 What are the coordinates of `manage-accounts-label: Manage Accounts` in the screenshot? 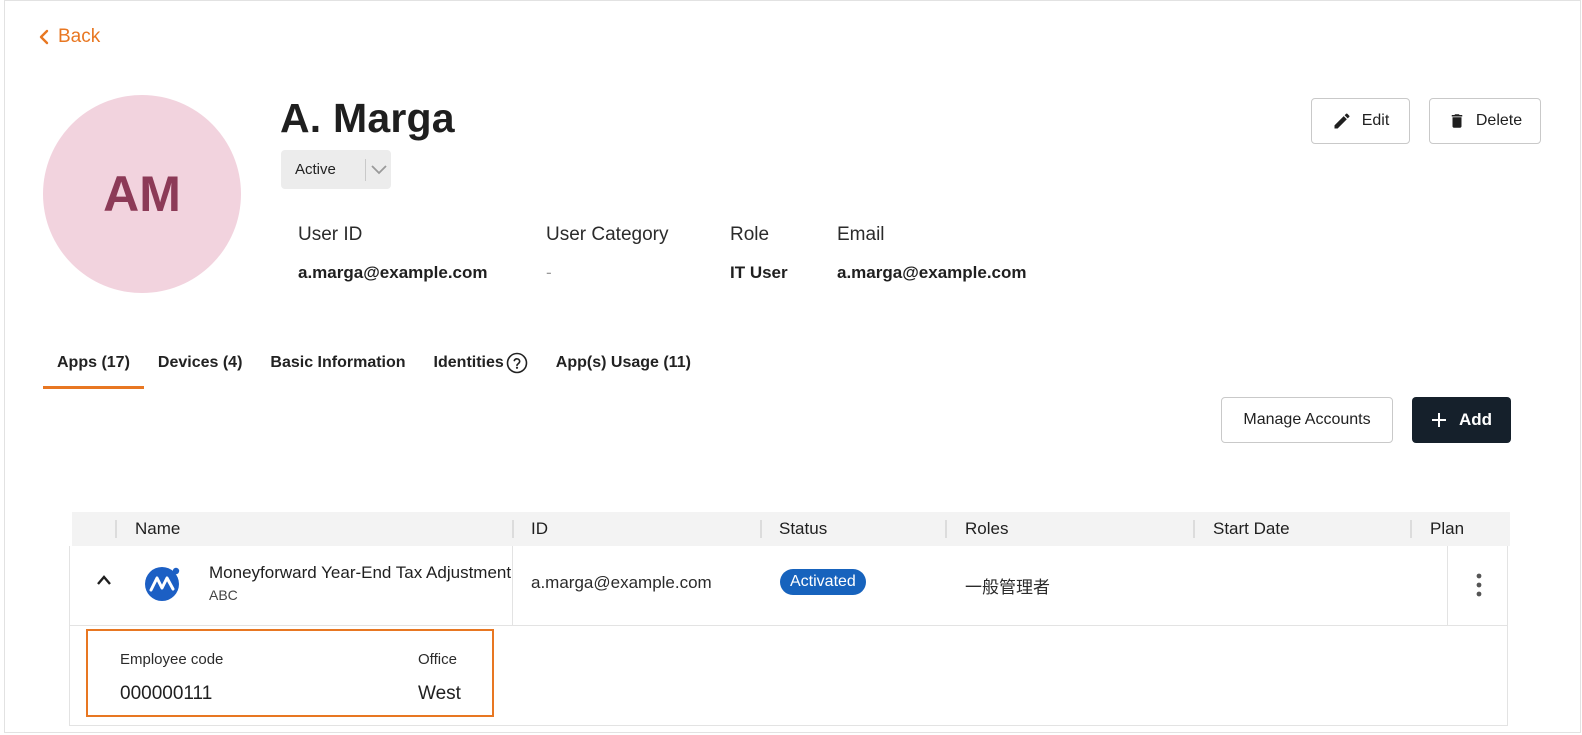 It's located at (1307, 419).